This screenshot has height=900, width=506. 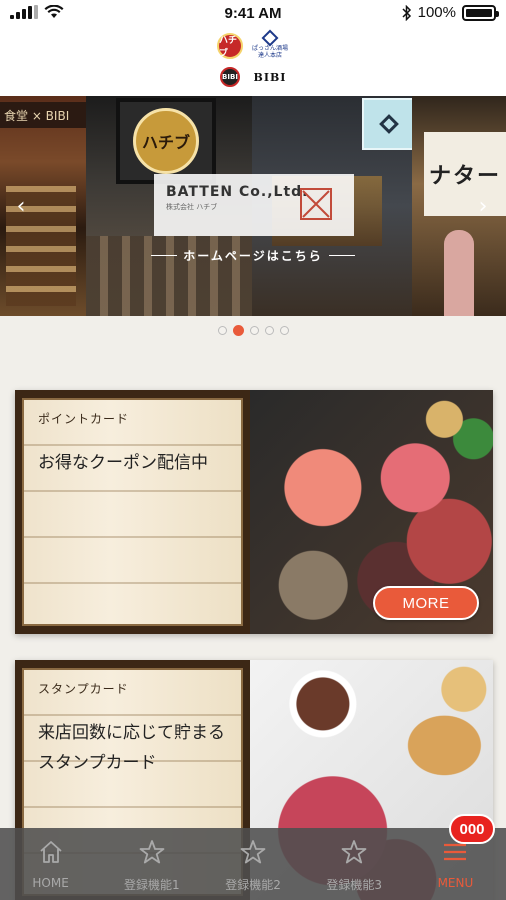 I want to click on brand-logos: ハチブ ぱっさん酒場 達人本店 BIBI BIBI, so click(x=253, y=60).